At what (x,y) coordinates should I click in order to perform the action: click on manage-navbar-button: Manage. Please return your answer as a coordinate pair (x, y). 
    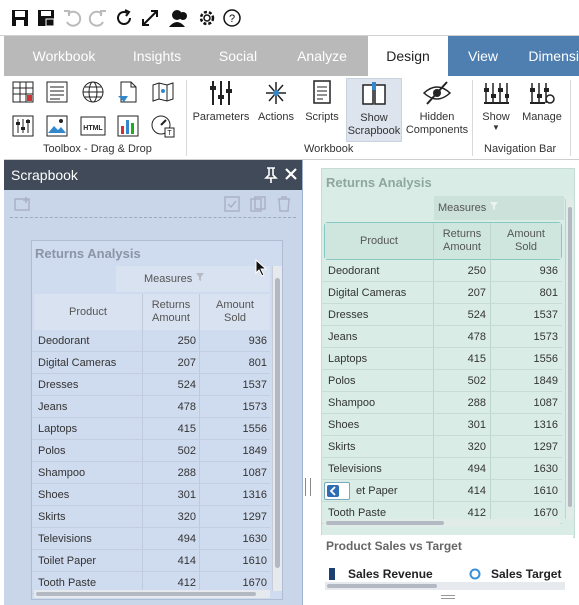
    Looking at the image, I should click on (542, 101).